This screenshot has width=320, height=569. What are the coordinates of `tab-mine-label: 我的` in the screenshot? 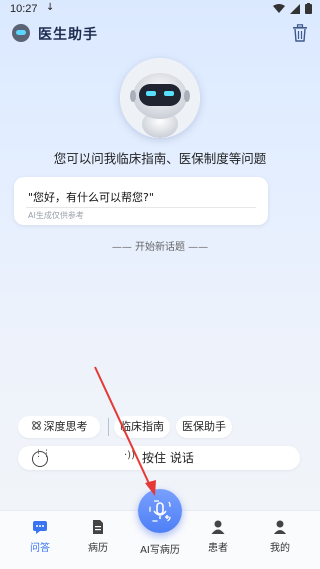 It's located at (280, 548).